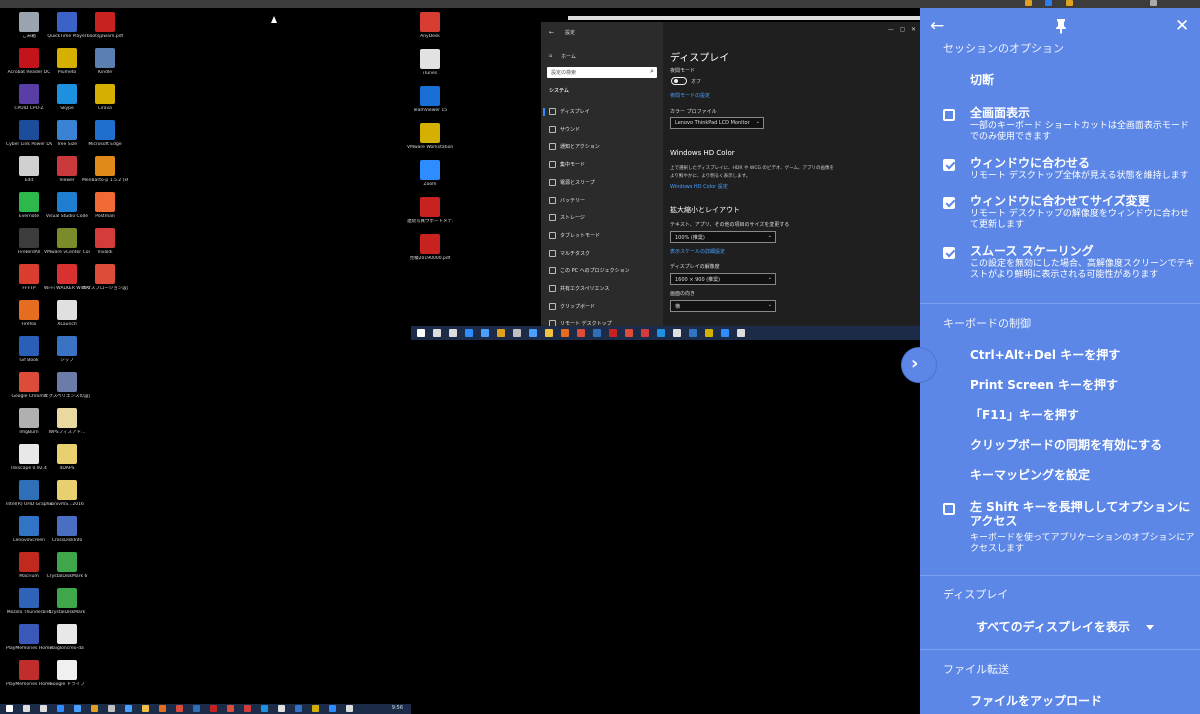  What do you see at coordinates (574, 147) in the screenshot?
I see `nav-item: 通知とアクション` at bounding box center [574, 147].